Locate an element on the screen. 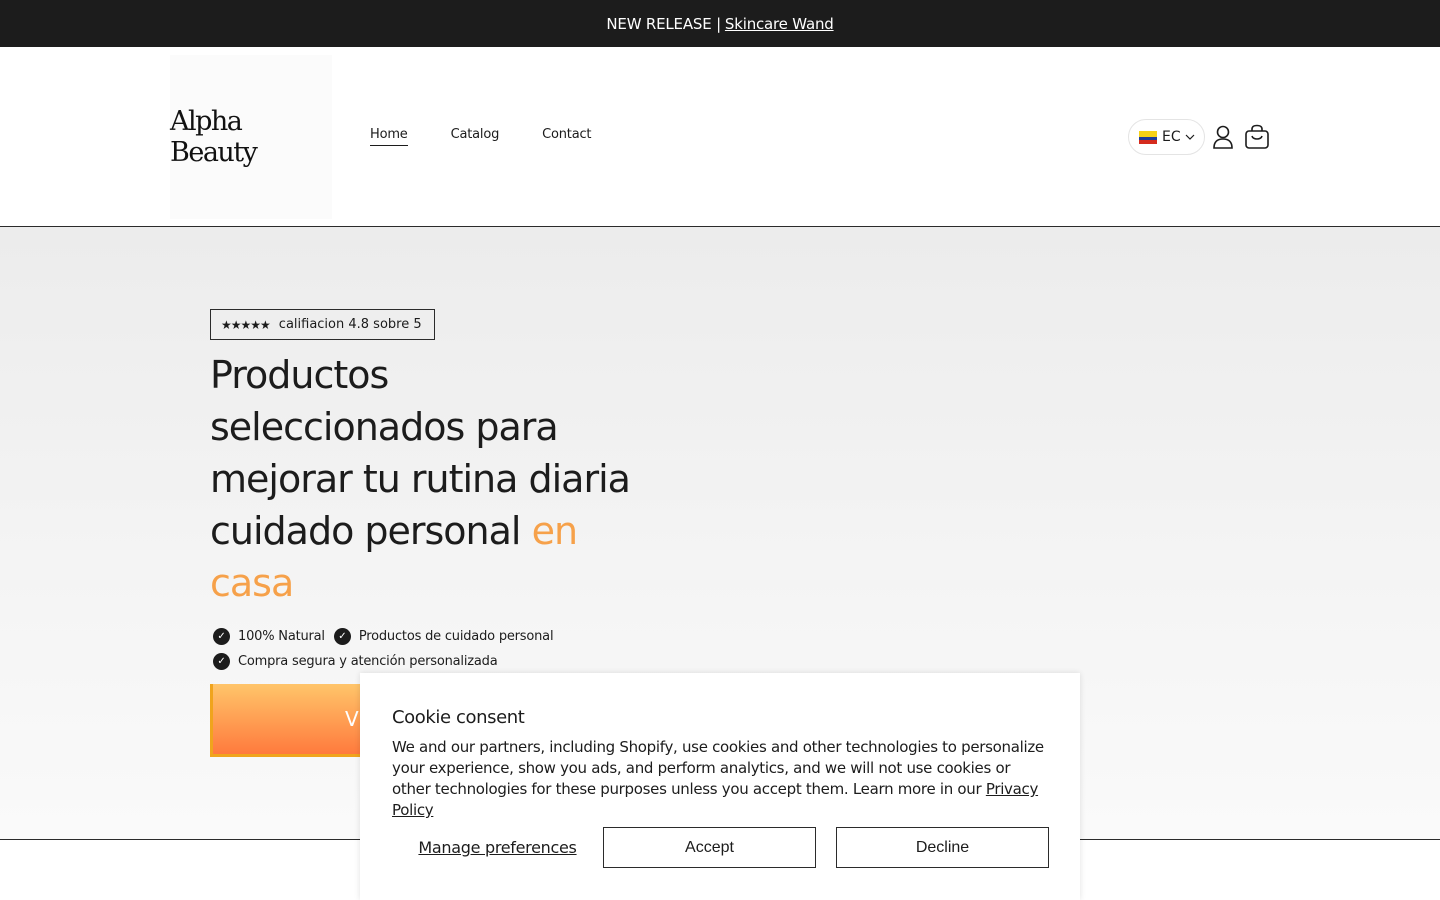 The height and width of the screenshot is (900, 1440). ecuador-flag-icon is located at coordinates (1148, 137).